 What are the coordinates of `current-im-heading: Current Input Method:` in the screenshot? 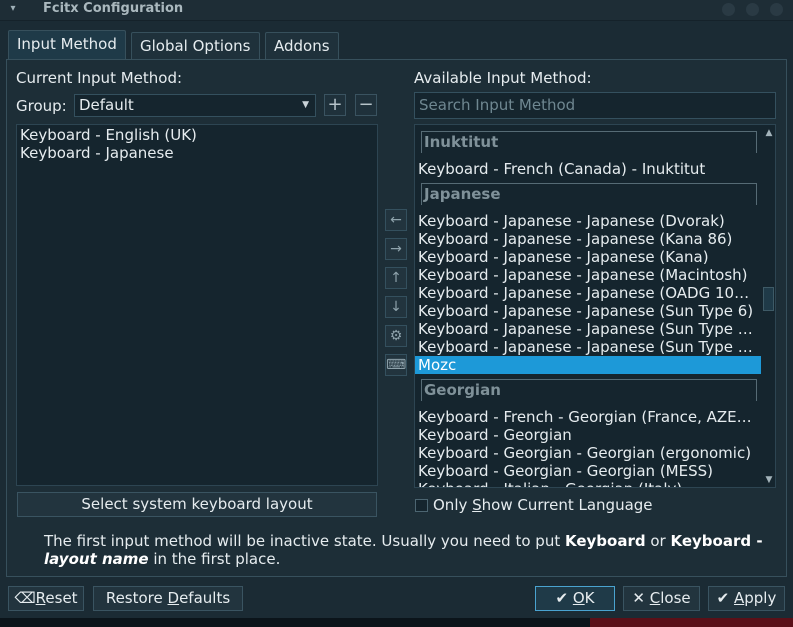 It's located at (99, 78).